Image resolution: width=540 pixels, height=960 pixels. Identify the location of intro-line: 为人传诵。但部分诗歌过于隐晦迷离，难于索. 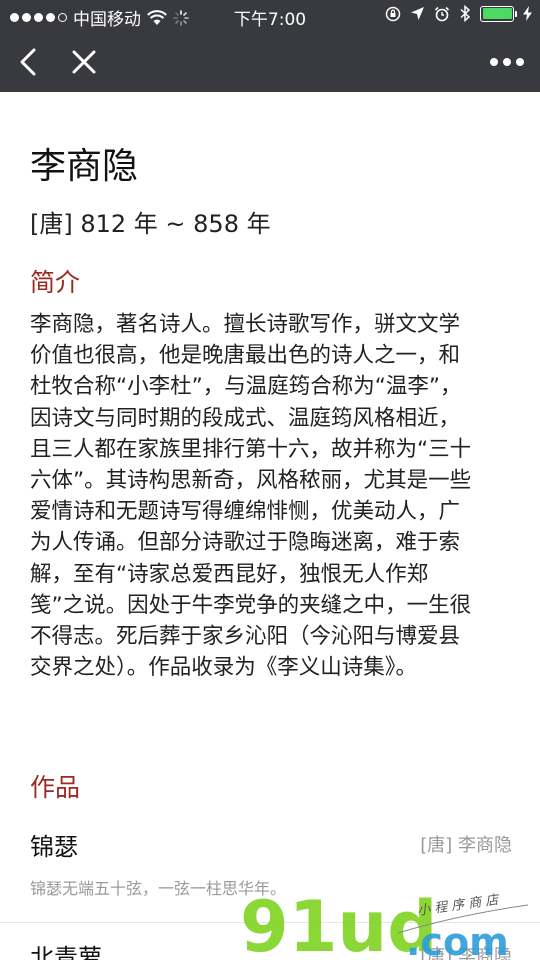
(245, 543).